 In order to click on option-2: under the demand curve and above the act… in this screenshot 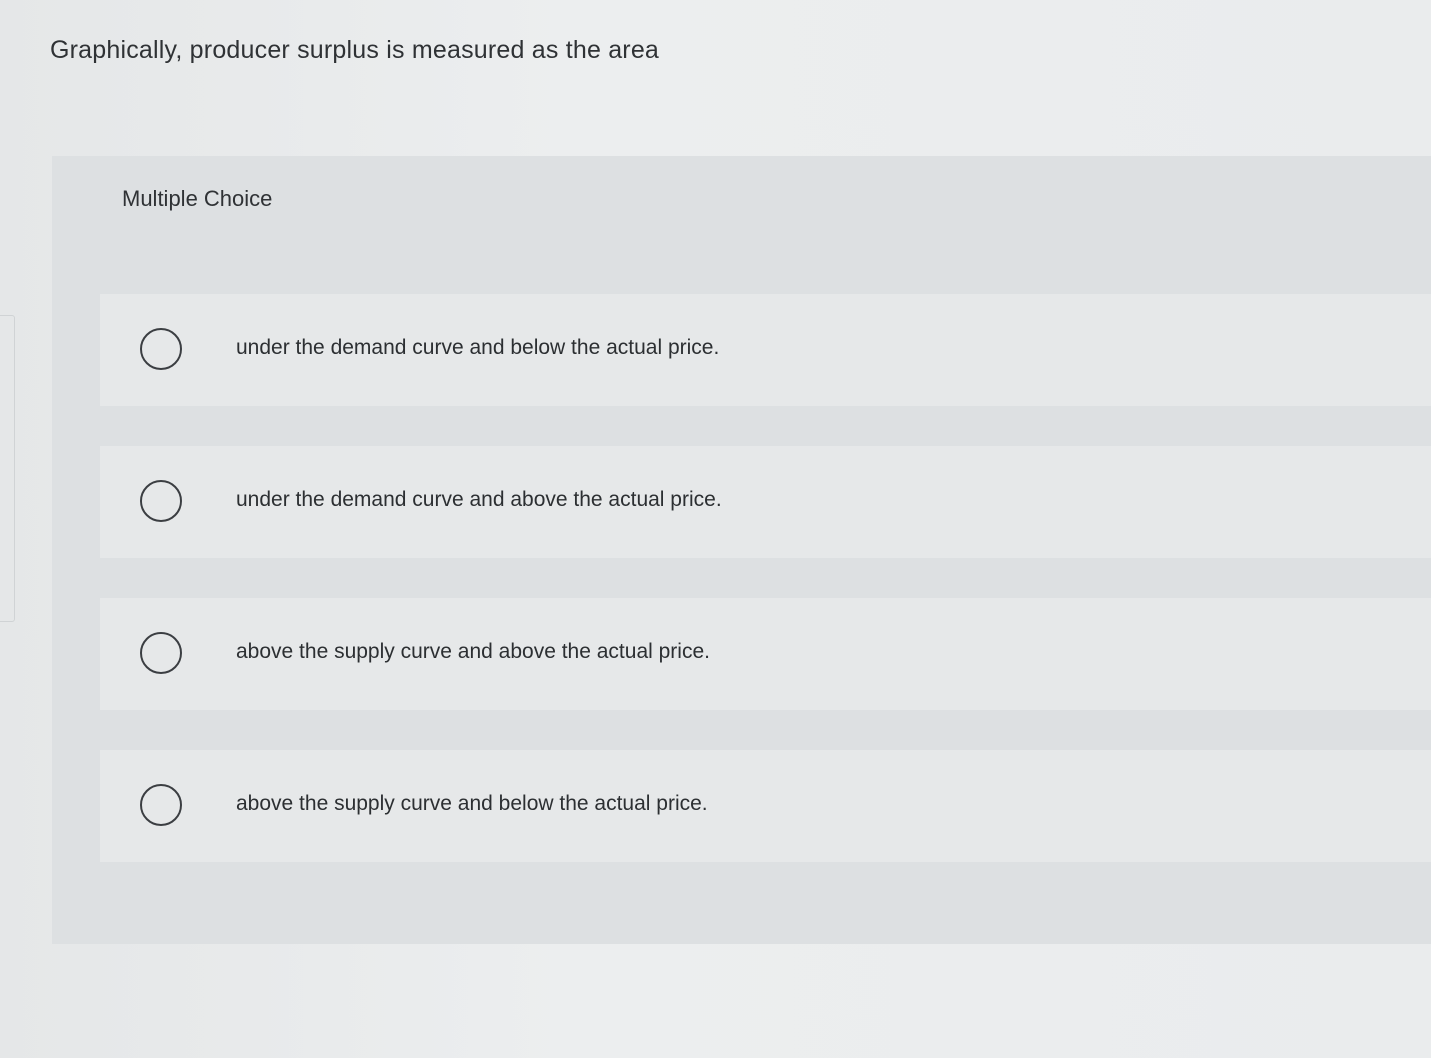, I will do `click(765, 502)`.